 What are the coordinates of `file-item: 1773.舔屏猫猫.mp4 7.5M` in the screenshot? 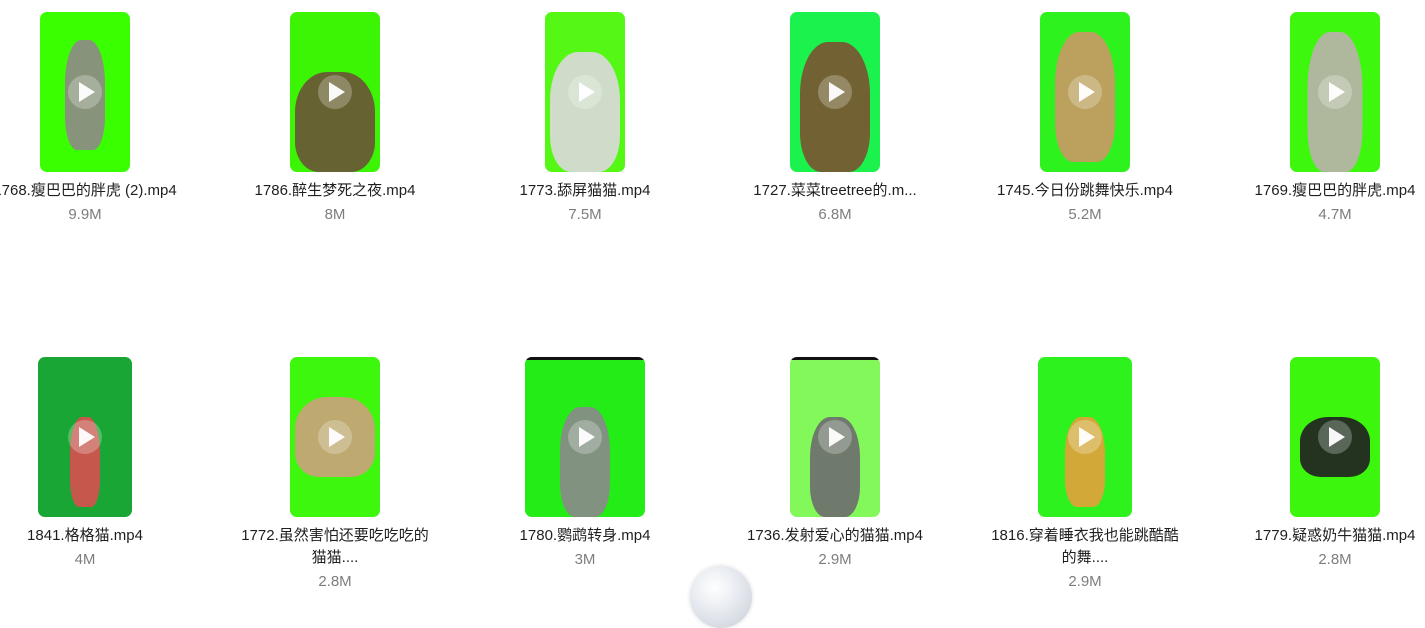 It's located at (585, 118).